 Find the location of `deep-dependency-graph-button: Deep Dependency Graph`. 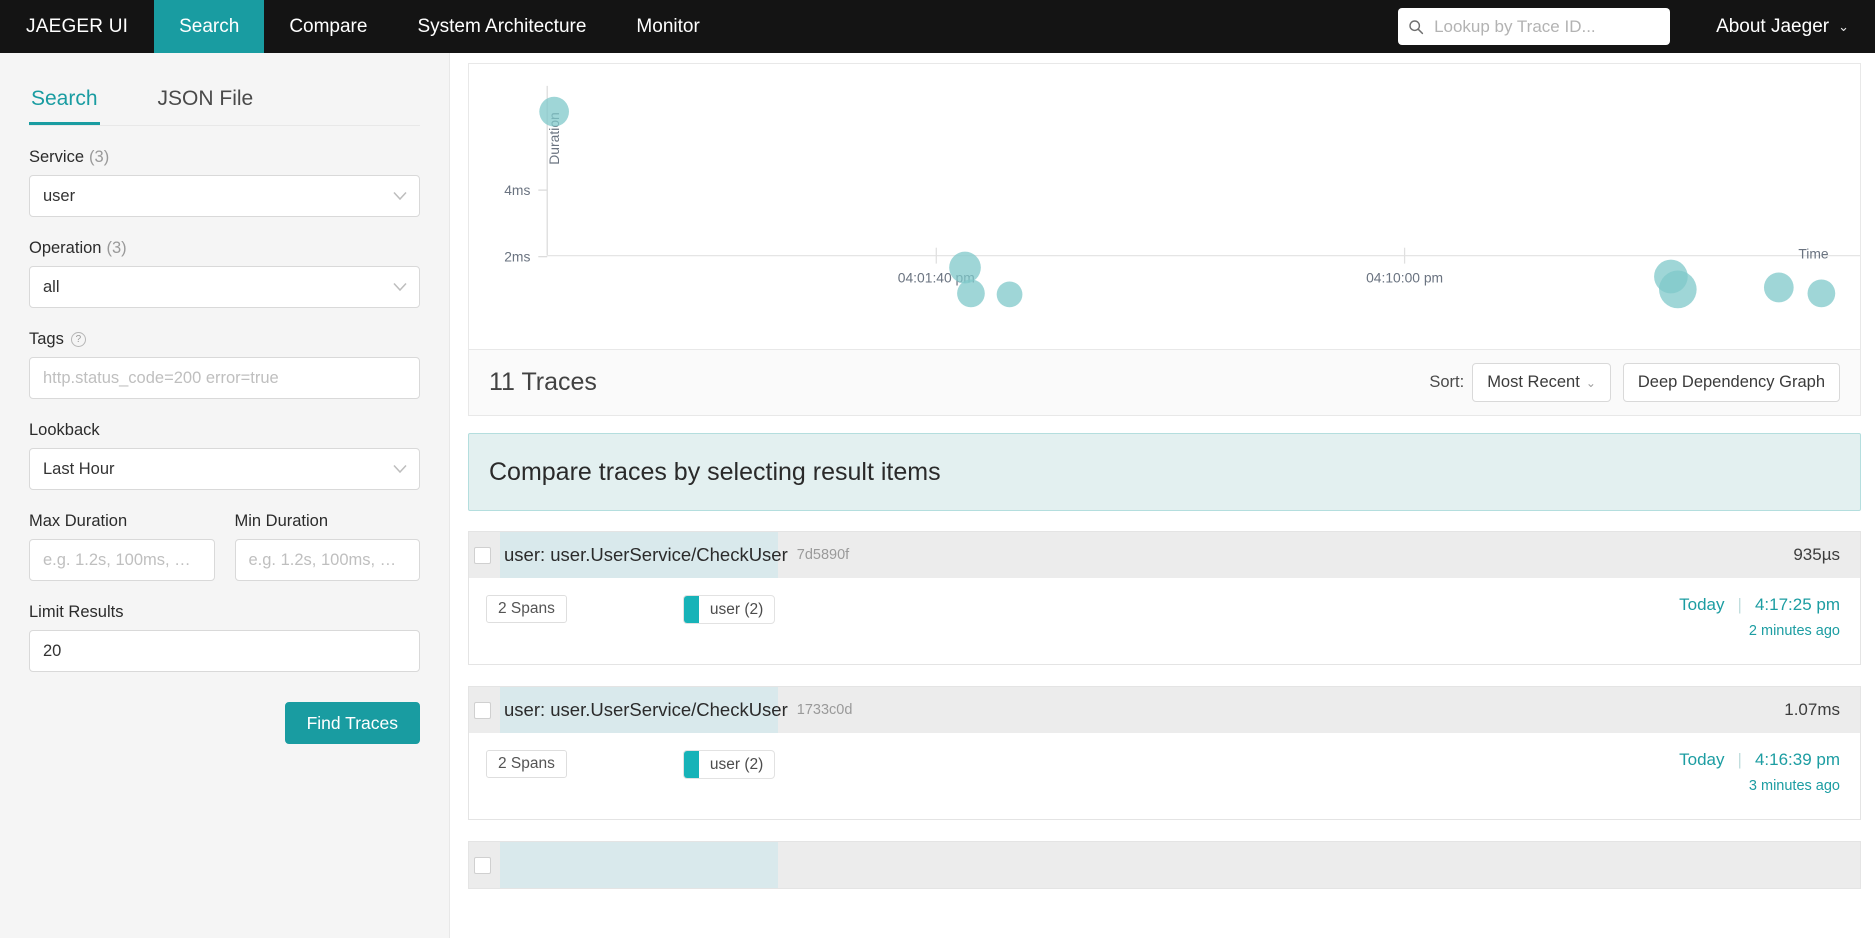

deep-dependency-graph-button: Deep Dependency Graph is located at coordinates (1731, 382).